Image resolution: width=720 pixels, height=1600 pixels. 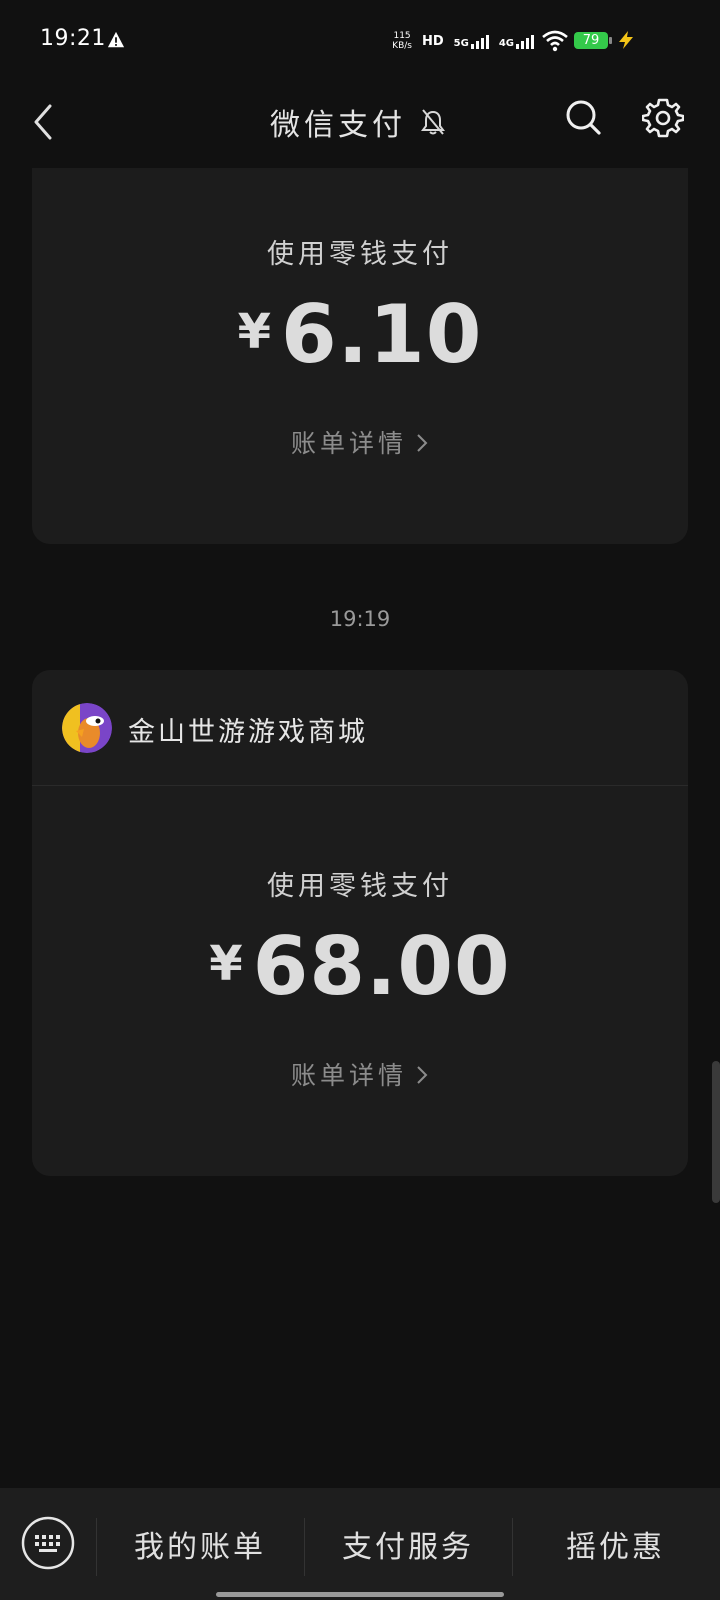 I want to click on scrollbar, so click(x=716, y=1132).